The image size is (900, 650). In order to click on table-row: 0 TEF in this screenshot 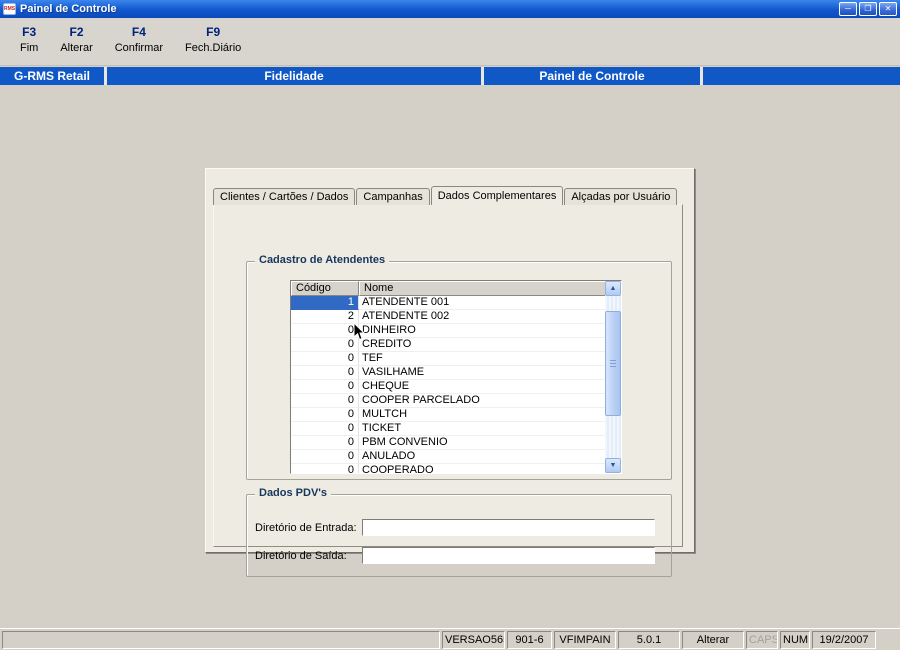, I will do `click(448, 359)`.